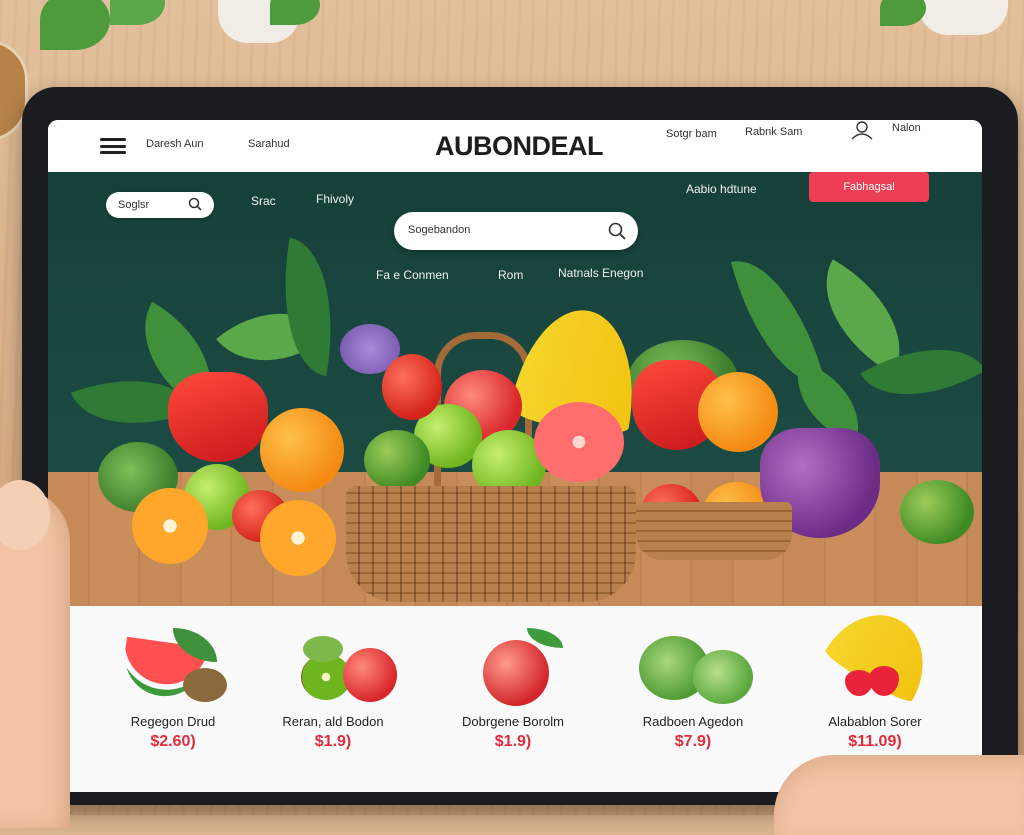 This screenshot has height=835, width=1024. Describe the element at coordinates (906, 128) in the screenshot. I see `account-link: Nalon` at that location.